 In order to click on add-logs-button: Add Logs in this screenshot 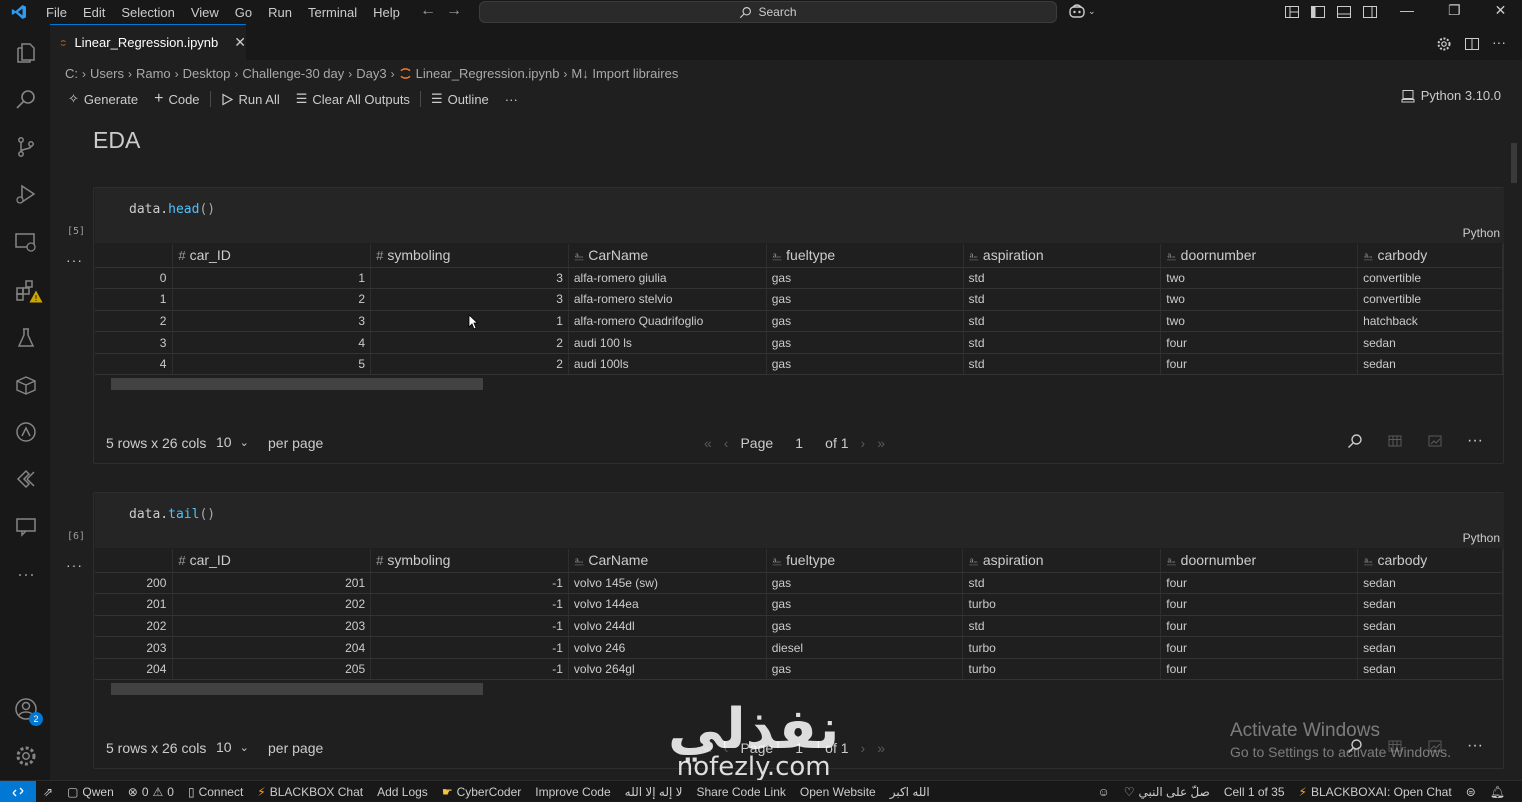, I will do `click(402, 792)`.